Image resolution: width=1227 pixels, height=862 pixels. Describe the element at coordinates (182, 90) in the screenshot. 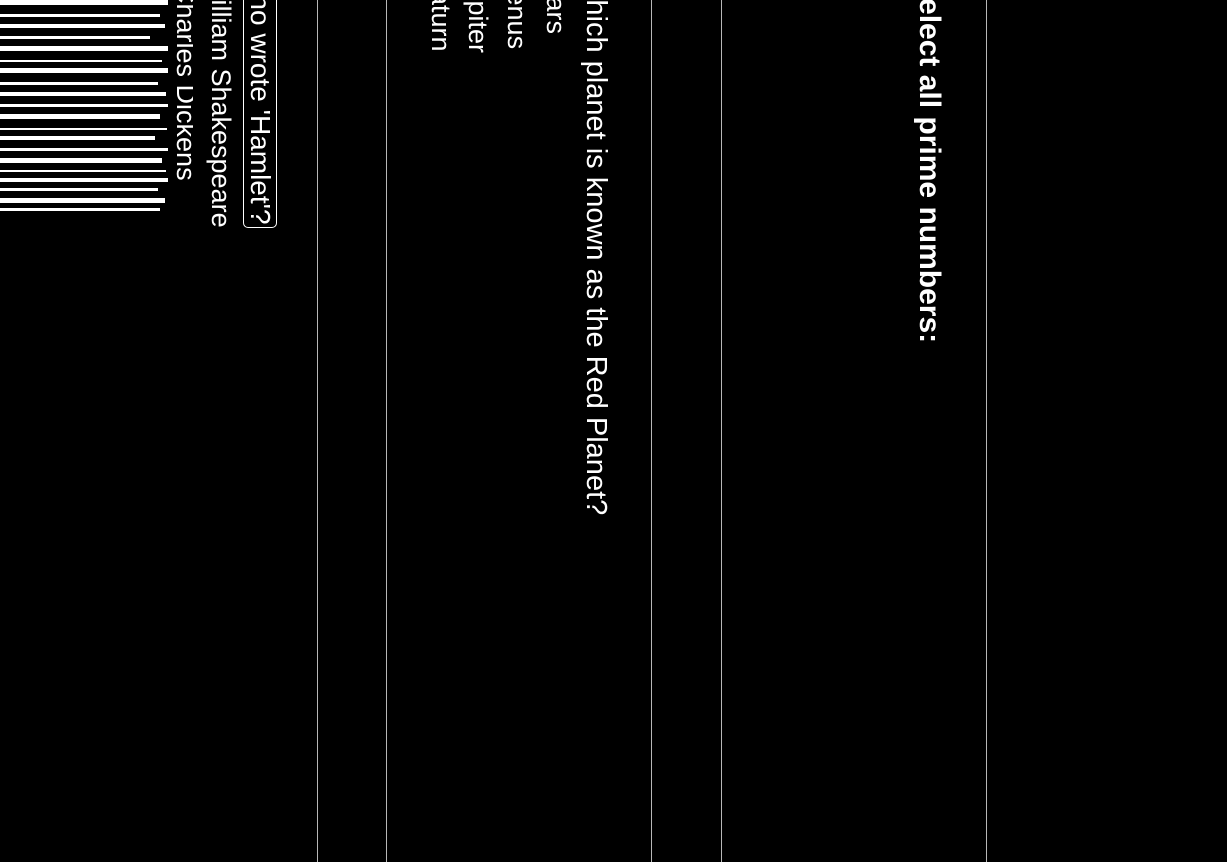

I see `option-charles-dickens-label: Charles Dickens` at that location.